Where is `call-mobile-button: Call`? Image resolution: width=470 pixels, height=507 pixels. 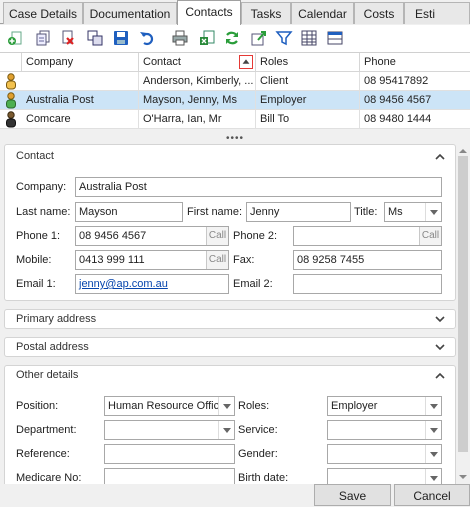 call-mobile-button: Call is located at coordinates (217, 260).